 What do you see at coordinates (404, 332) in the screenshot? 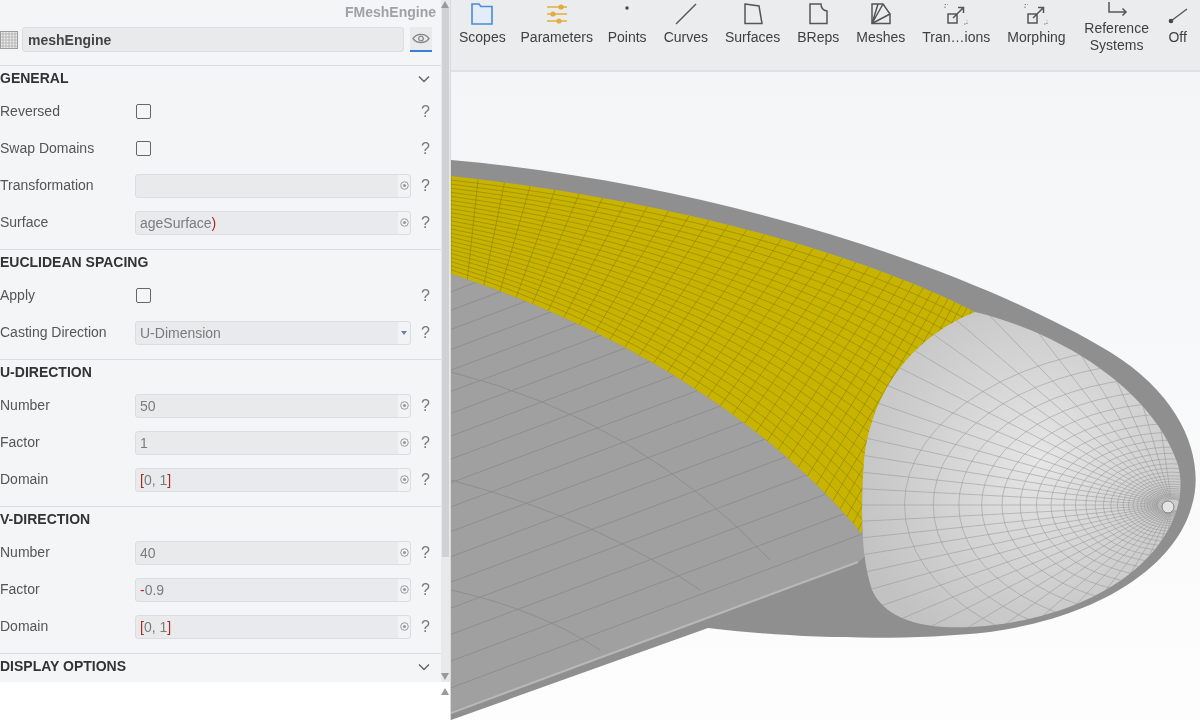
I see `caret-icon` at bounding box center [404, 332].